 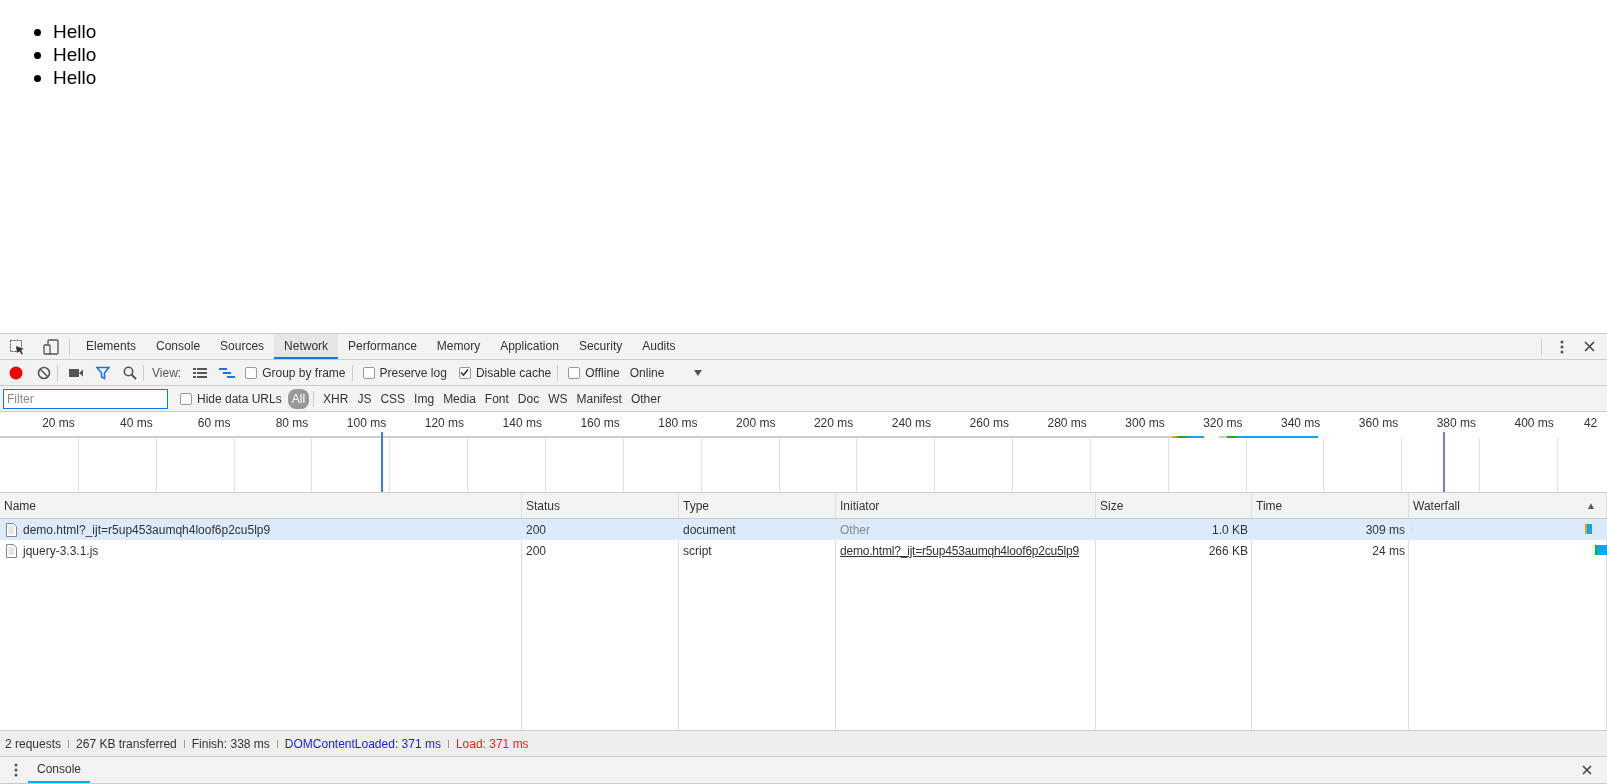 I want to click on checkbox-label: Offline, so click(x=602, y=372).